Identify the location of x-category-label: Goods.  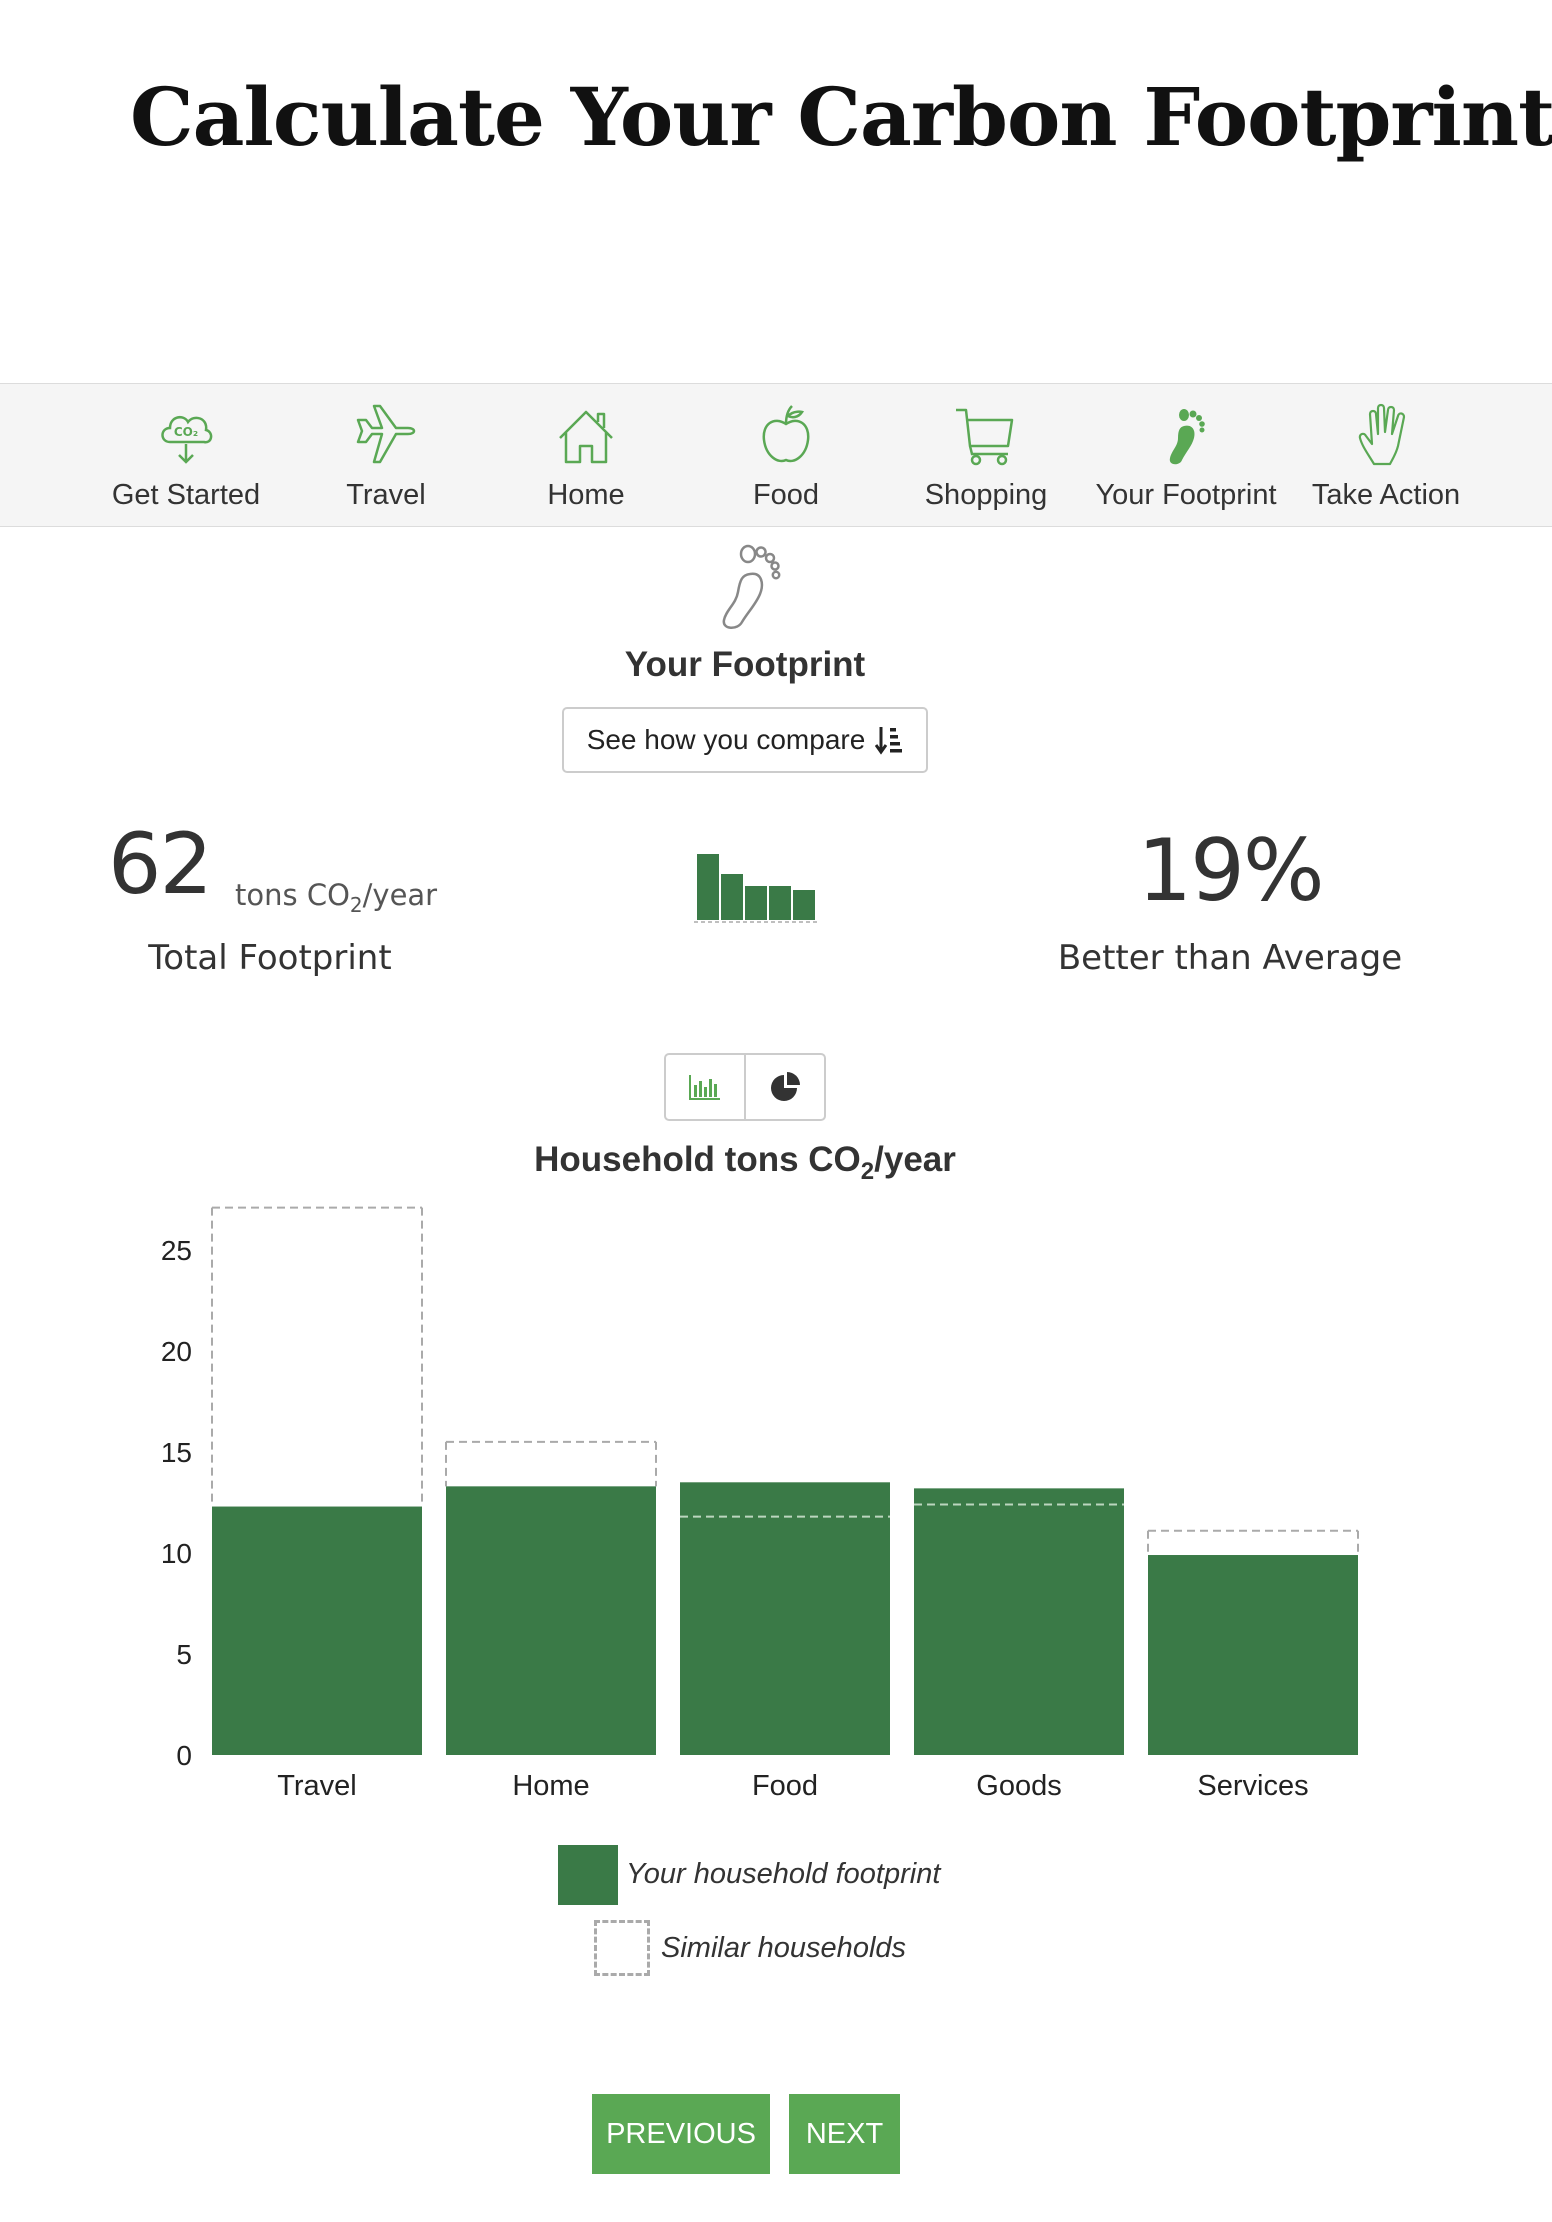
(1018, 1786).